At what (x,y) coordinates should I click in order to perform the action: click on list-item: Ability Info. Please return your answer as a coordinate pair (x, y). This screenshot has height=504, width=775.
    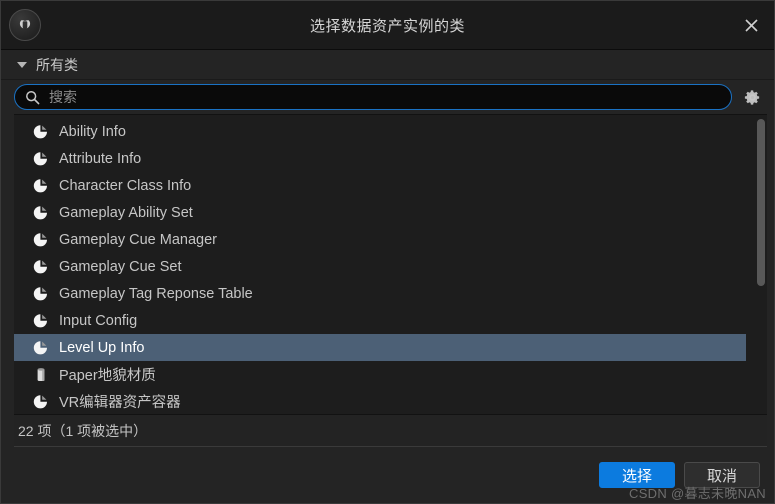
    Looking at the image, I should click on (390, 131).